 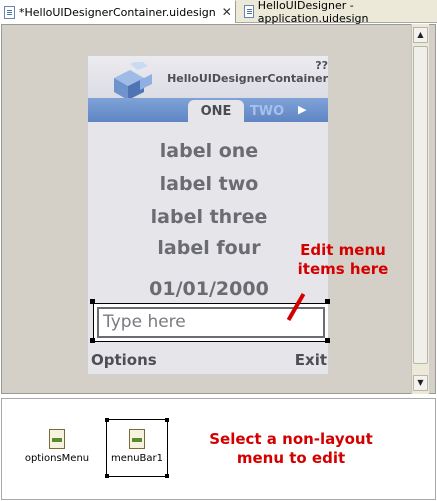 I want to click on component-options-menu: optionsMenu, so click(x=57, y=446).